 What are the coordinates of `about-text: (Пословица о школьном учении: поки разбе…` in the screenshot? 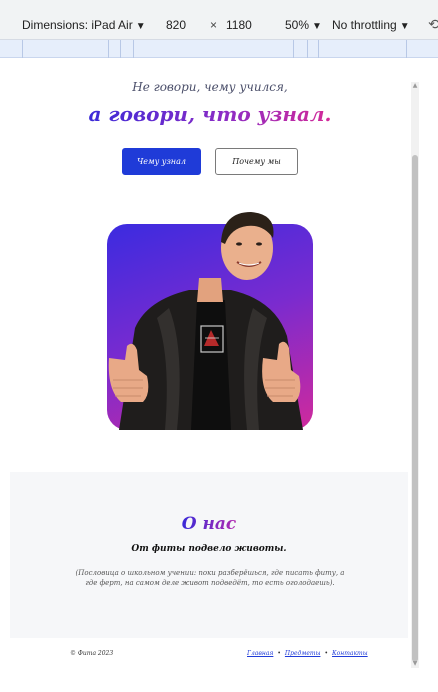 It's located at (210, 578).